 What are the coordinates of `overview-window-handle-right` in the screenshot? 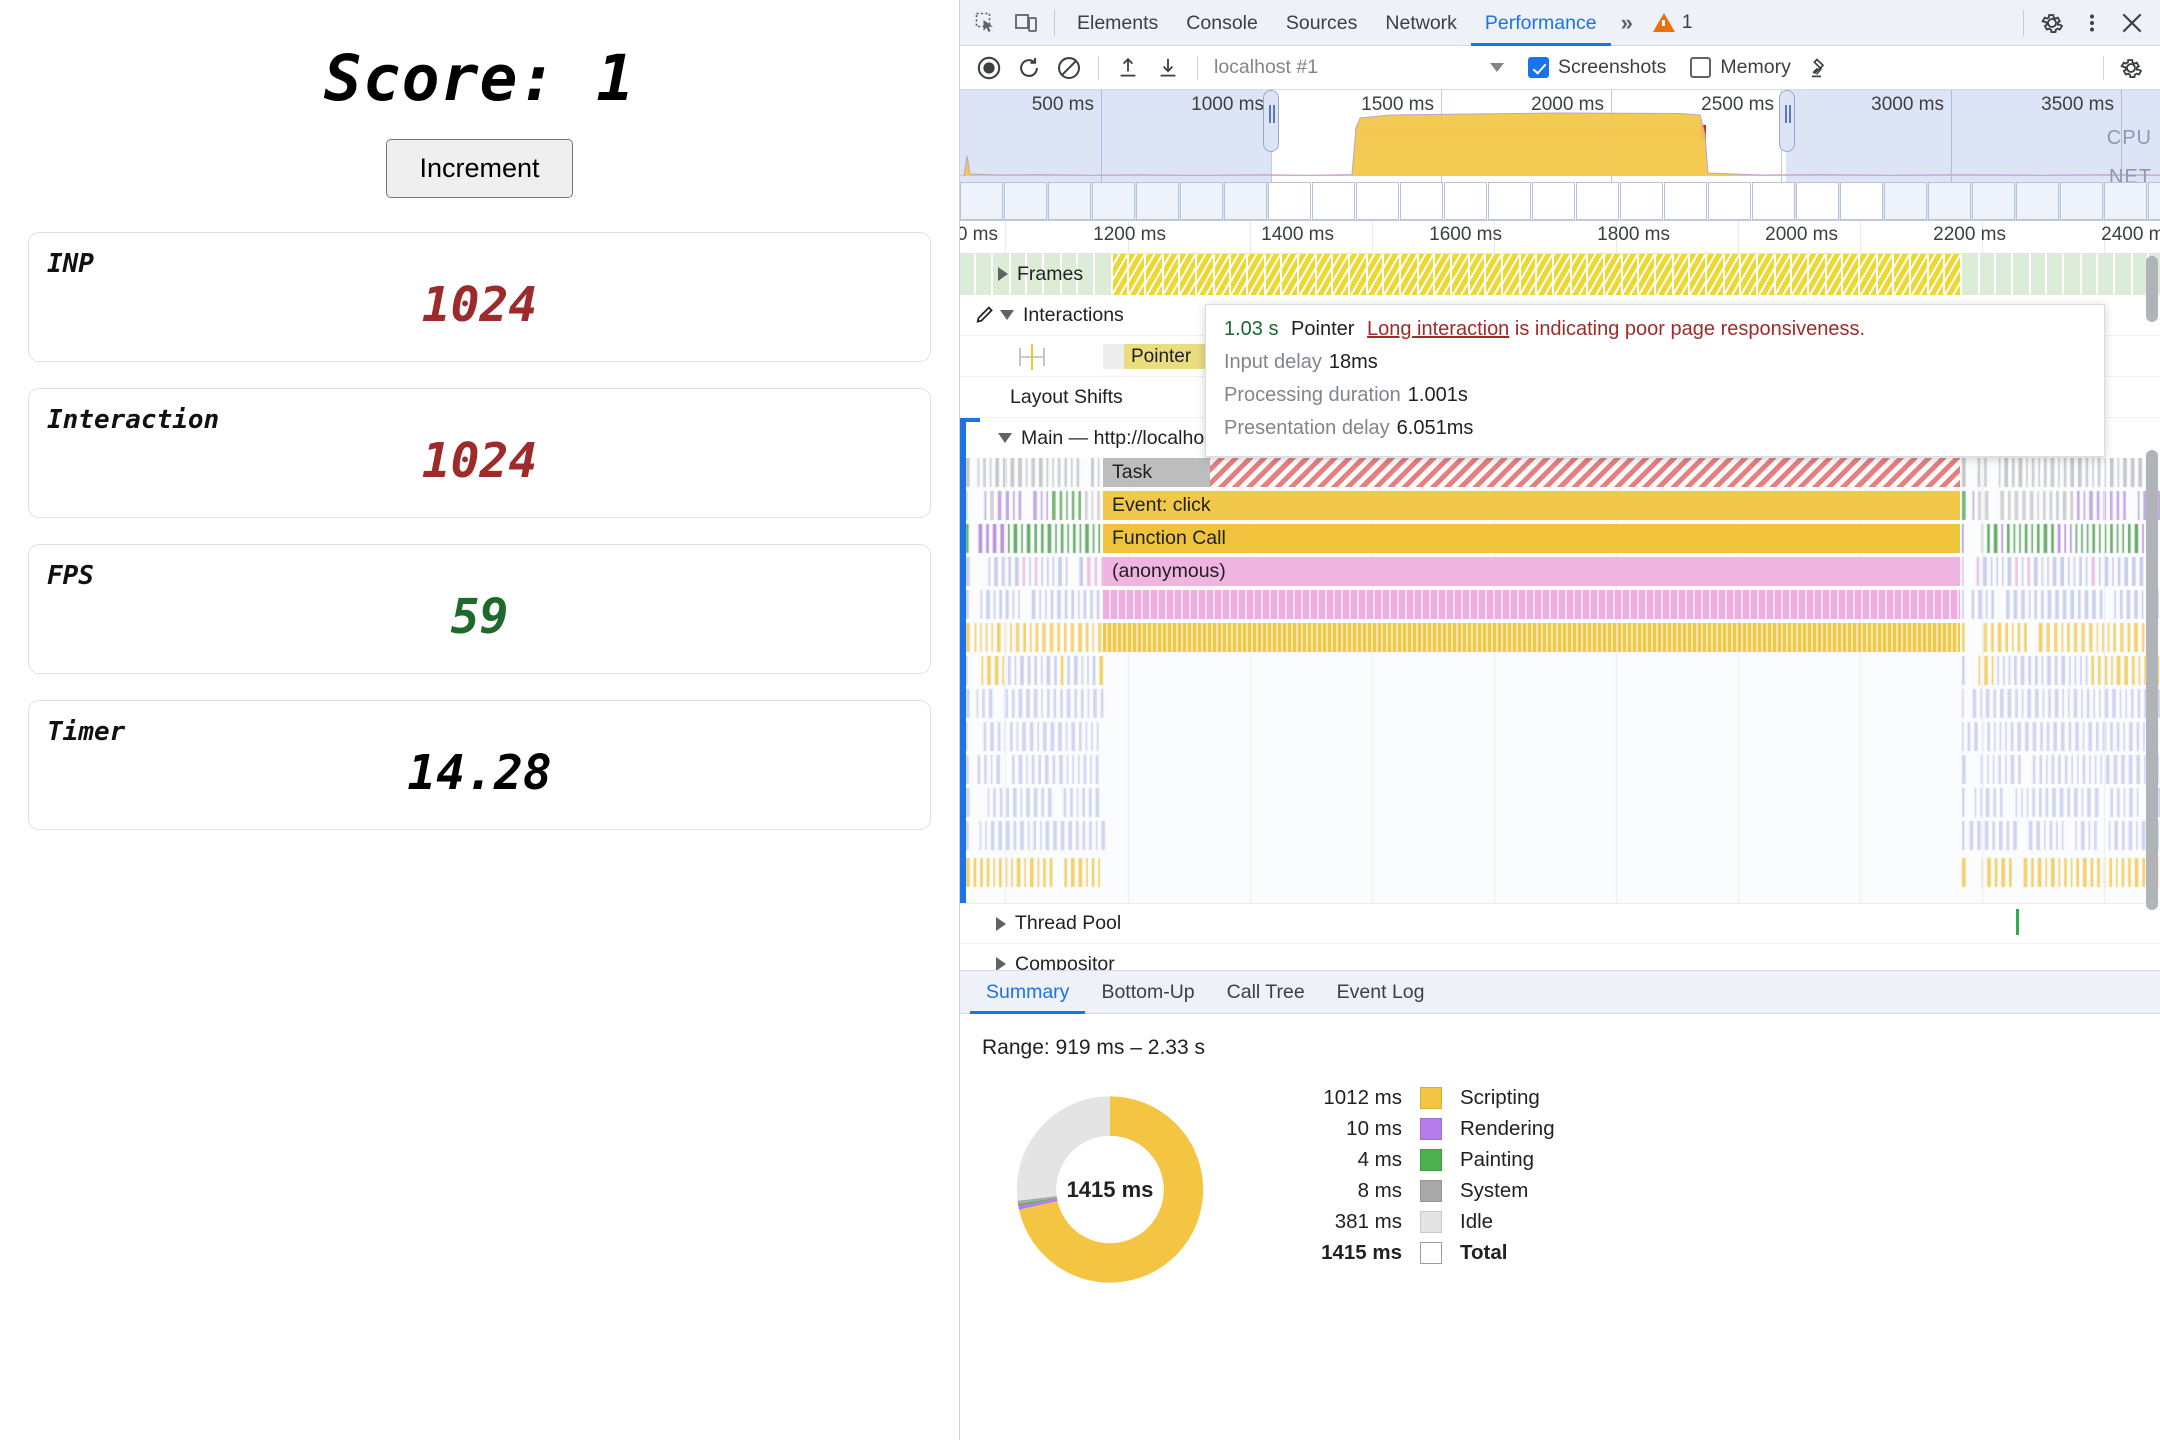 It's located at (1787, 121).